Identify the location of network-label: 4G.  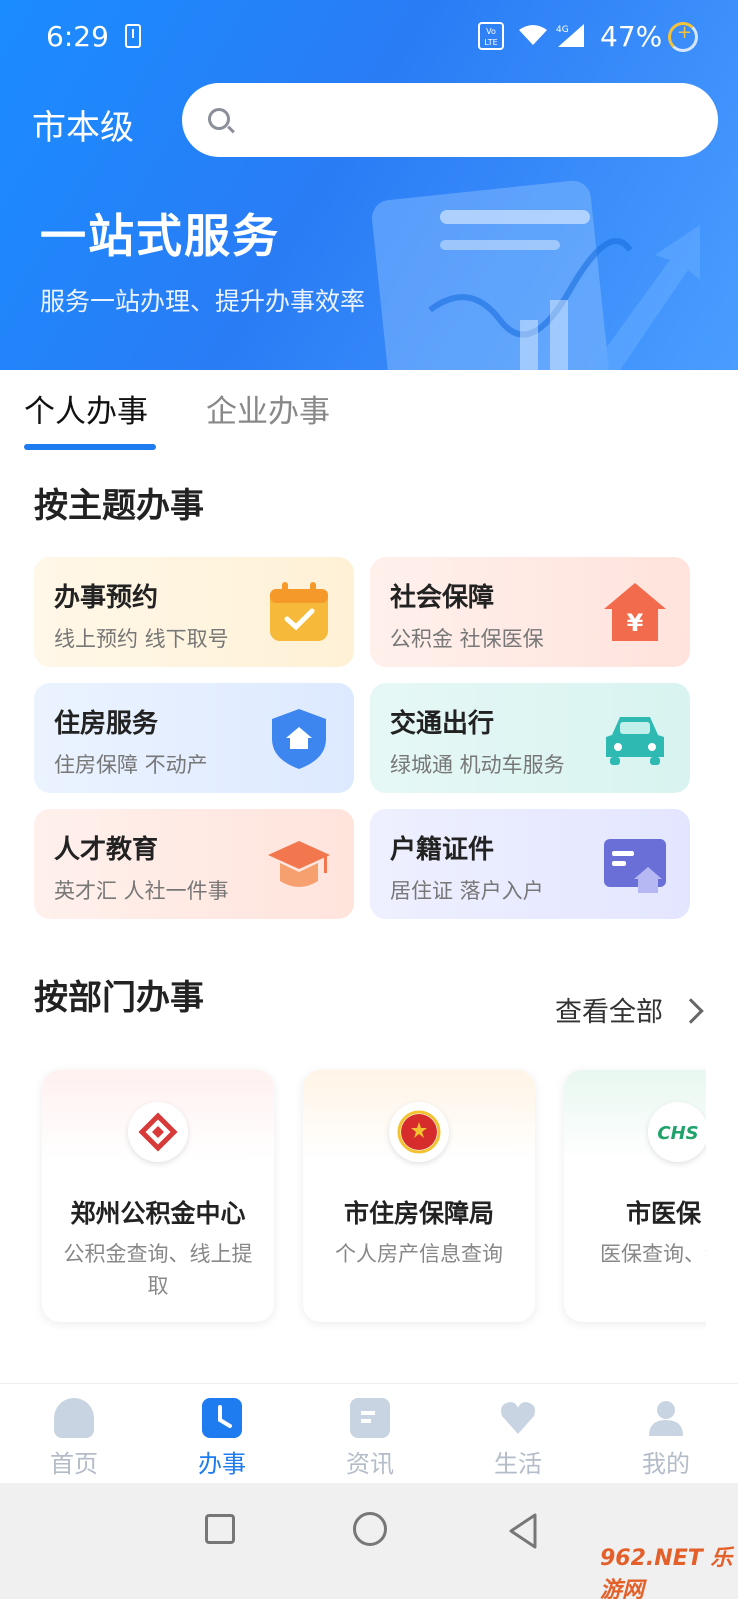
(562, 30).